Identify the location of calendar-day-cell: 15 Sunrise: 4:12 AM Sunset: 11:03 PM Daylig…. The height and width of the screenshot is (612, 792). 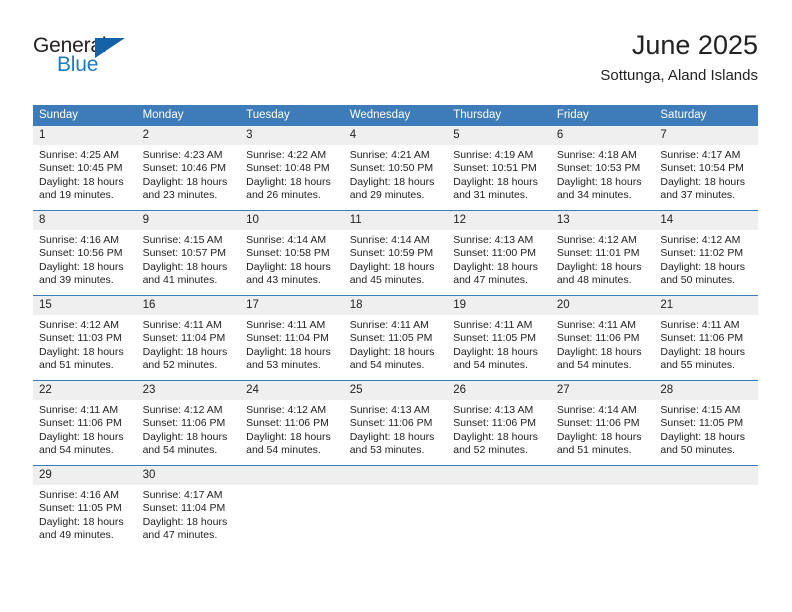
(85, 338).